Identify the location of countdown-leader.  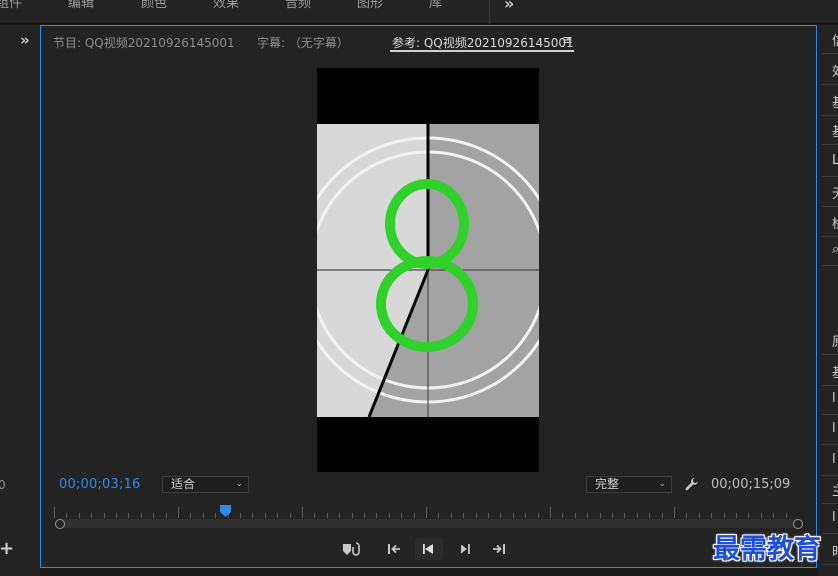
(428, 270).